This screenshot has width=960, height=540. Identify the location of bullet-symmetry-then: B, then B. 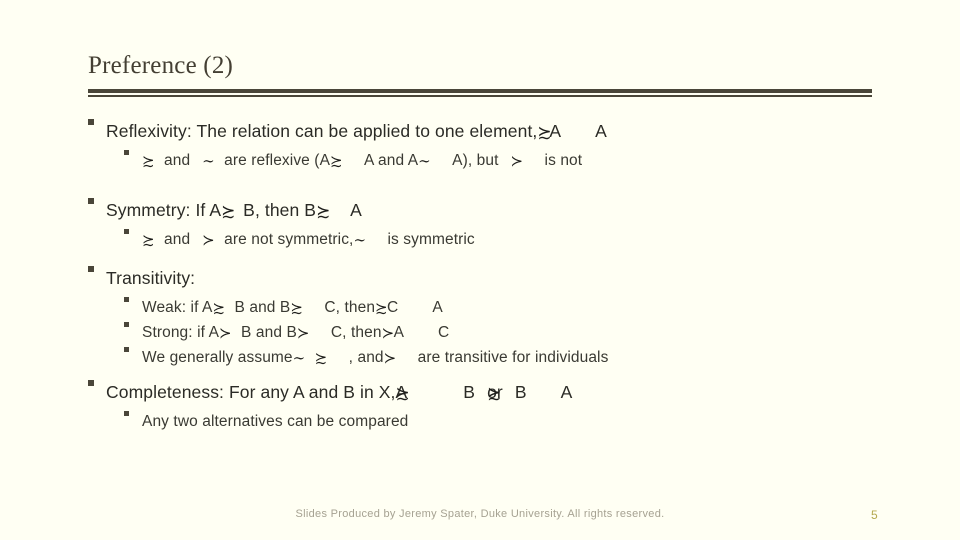
(280, 210).